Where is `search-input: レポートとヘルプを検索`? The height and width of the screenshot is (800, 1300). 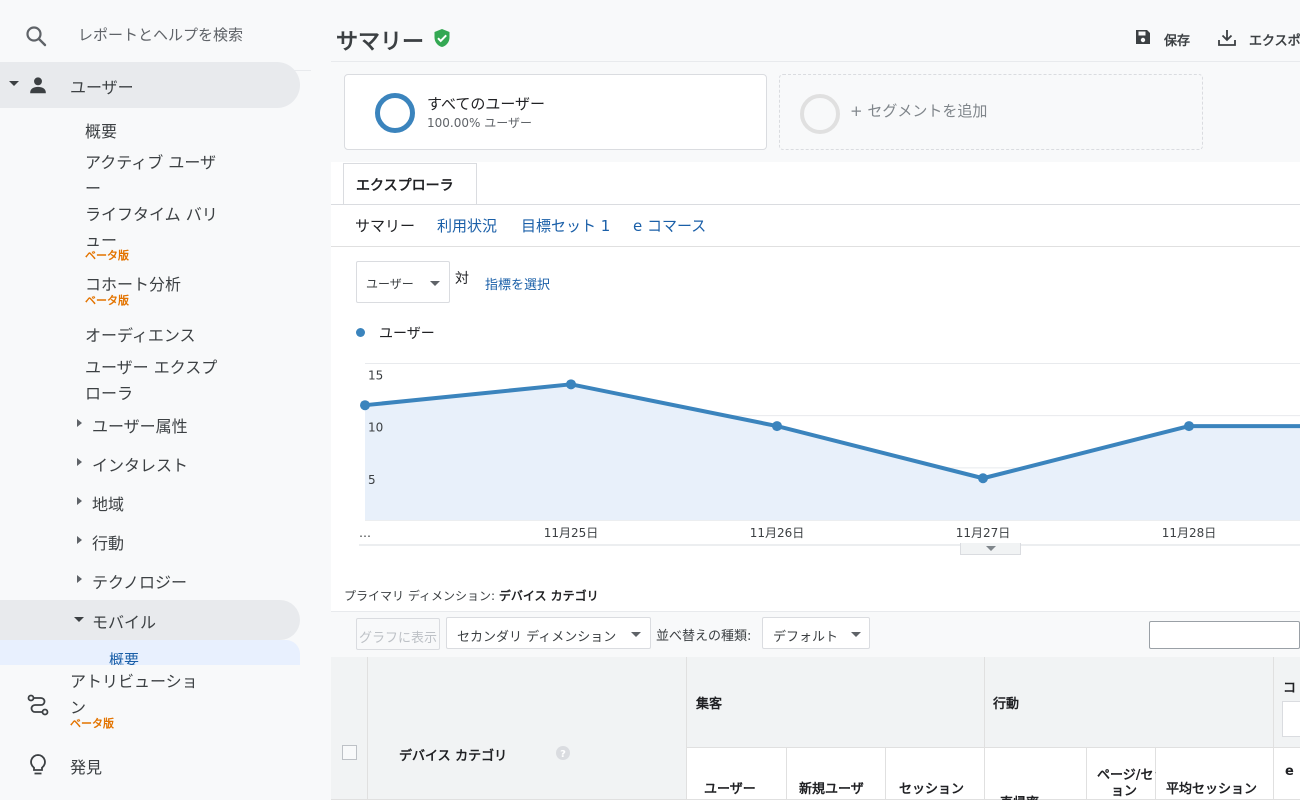 search-input: レポートとヘルプを検索 is located at coordinates (160, 34).